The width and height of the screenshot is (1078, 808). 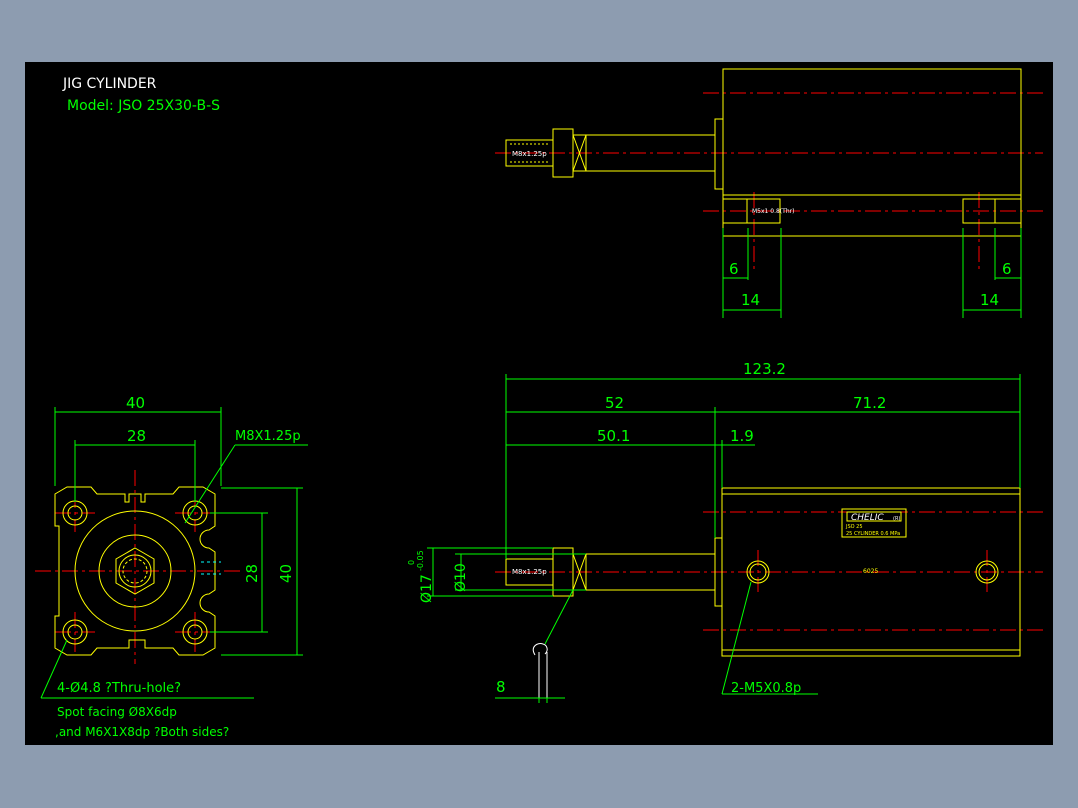 What do you see at coordinates (1007, 269) in the screenshot?
I see `dim-top-right-6: 6` at bounding box center [1007, 269].